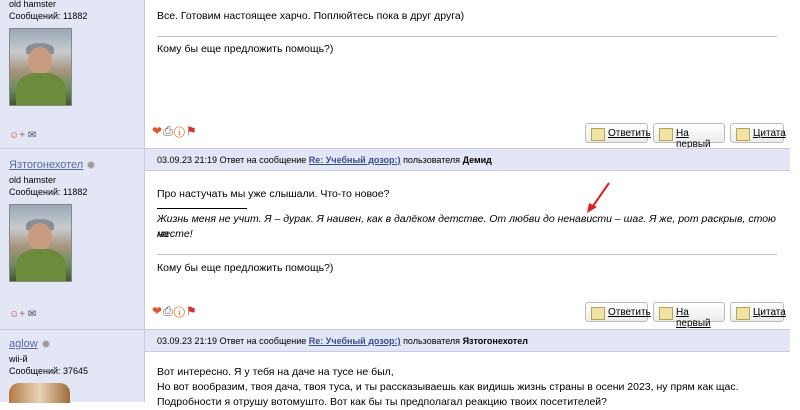 This screenshot has height=410, width=800. What do you see at coordinates (495, 341) in the screenshot?
I see `reply-to-user: Язтогонехотел` at bounding box center [495, 341].